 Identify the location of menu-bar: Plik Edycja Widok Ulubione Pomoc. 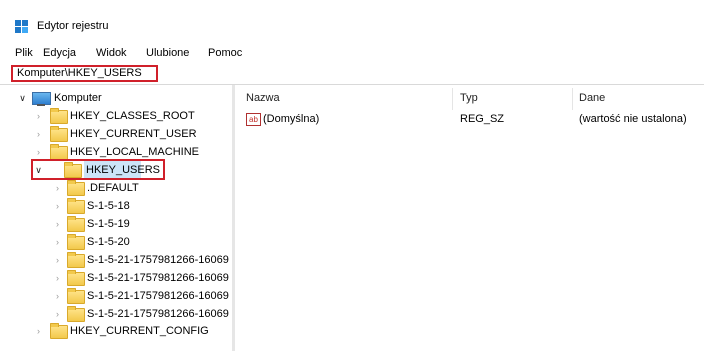
(352, 53).